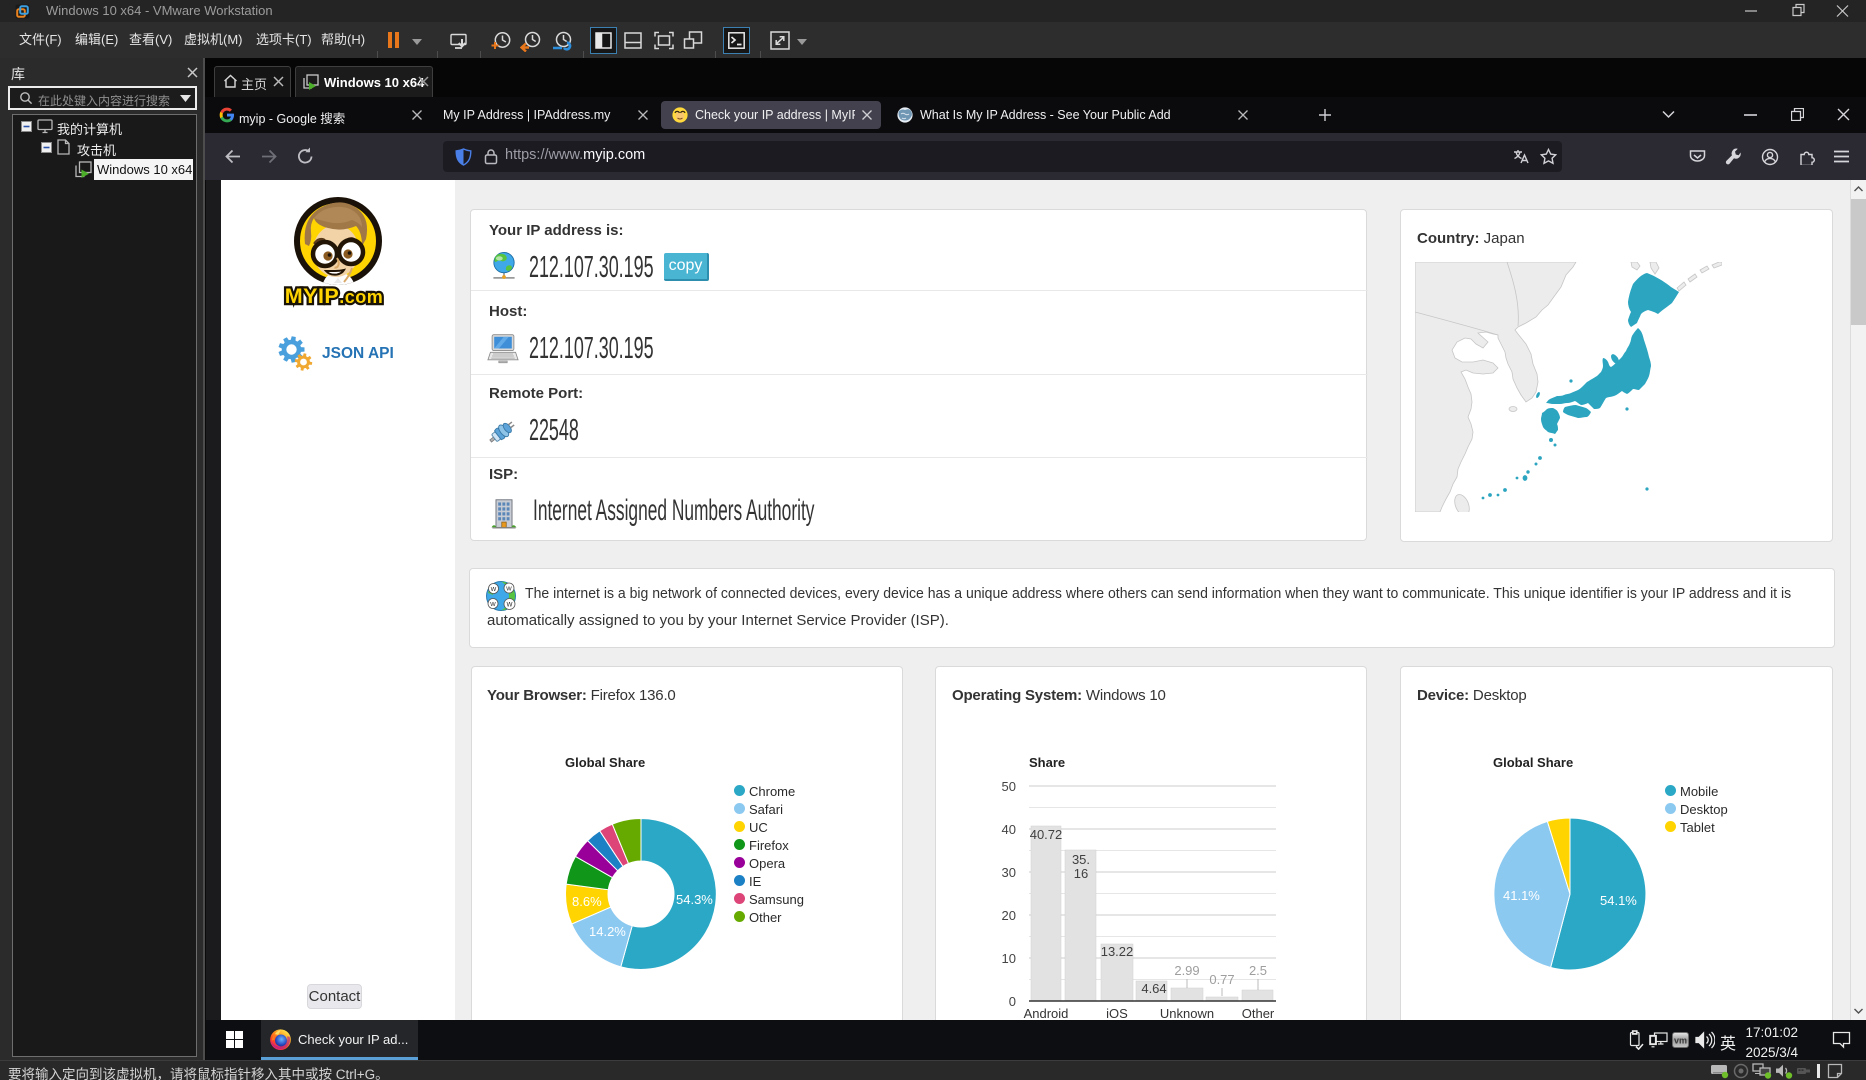 This screenshot has width=1866, height=1080. What do you see at coordinates (1680, 1041) in the screenshot?
I see `svg-text: vm` at bounding box center [1680, 1041].